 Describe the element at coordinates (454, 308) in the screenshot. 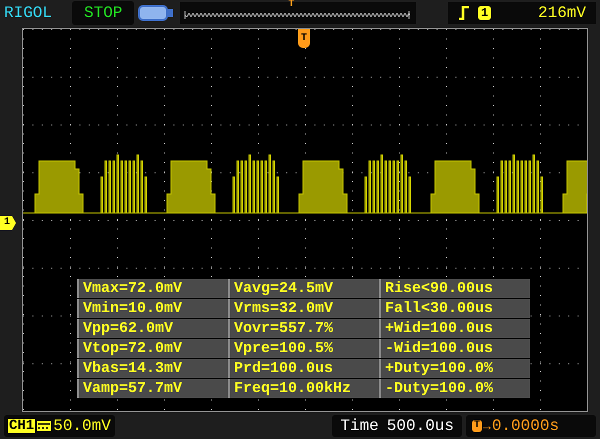

I see `measurement-readout: Fall<30.00us` at that location.